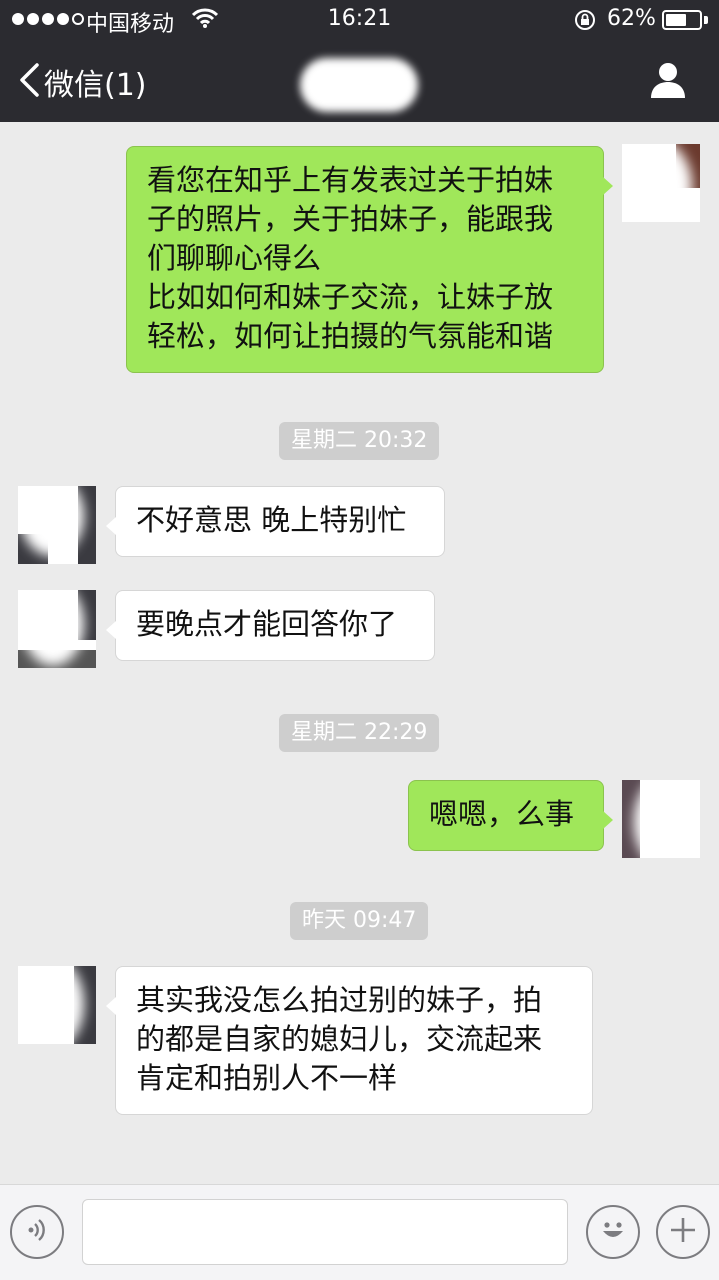 This screenshot has width=719, height=1280. What do you see at coordinates (29, 82) in the screenshot?
I see `chevron-left-icon` at bounding box center [29, 82].